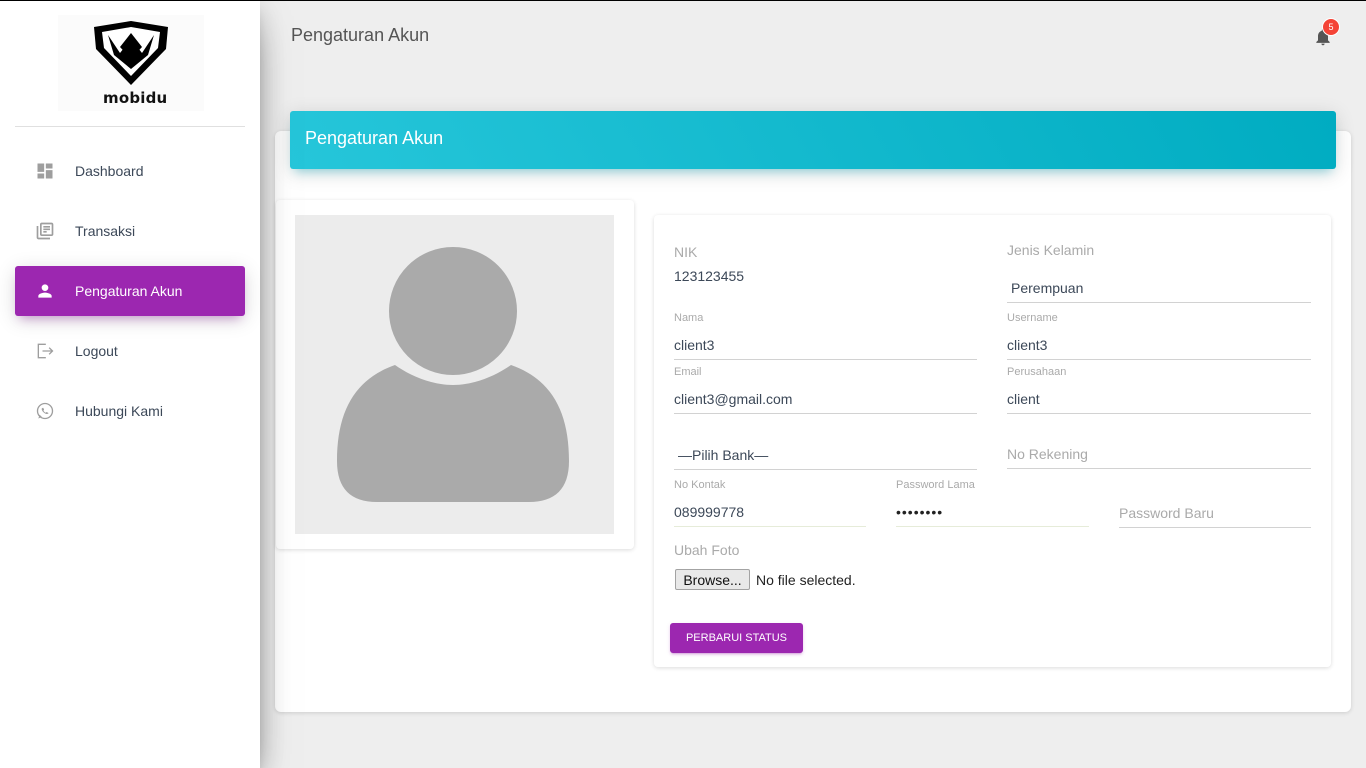  Describe the element at coordinates (813, 140) in the screenshot. I see `card-header: Pengaturan Akun` at that location.